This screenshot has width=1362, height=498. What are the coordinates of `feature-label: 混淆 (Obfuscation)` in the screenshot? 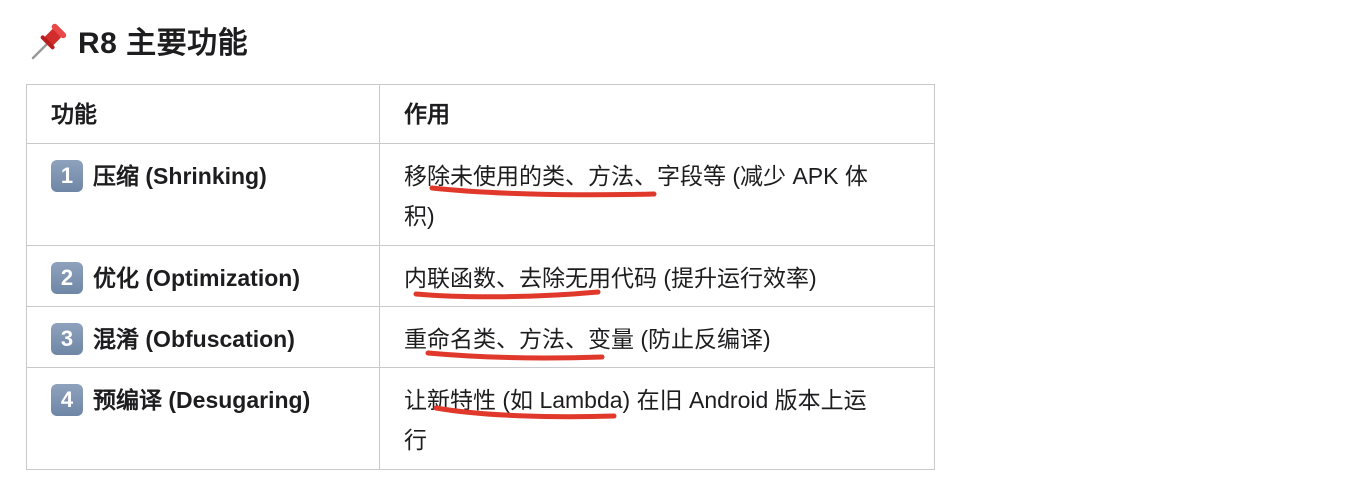 It's located at (194, 339).